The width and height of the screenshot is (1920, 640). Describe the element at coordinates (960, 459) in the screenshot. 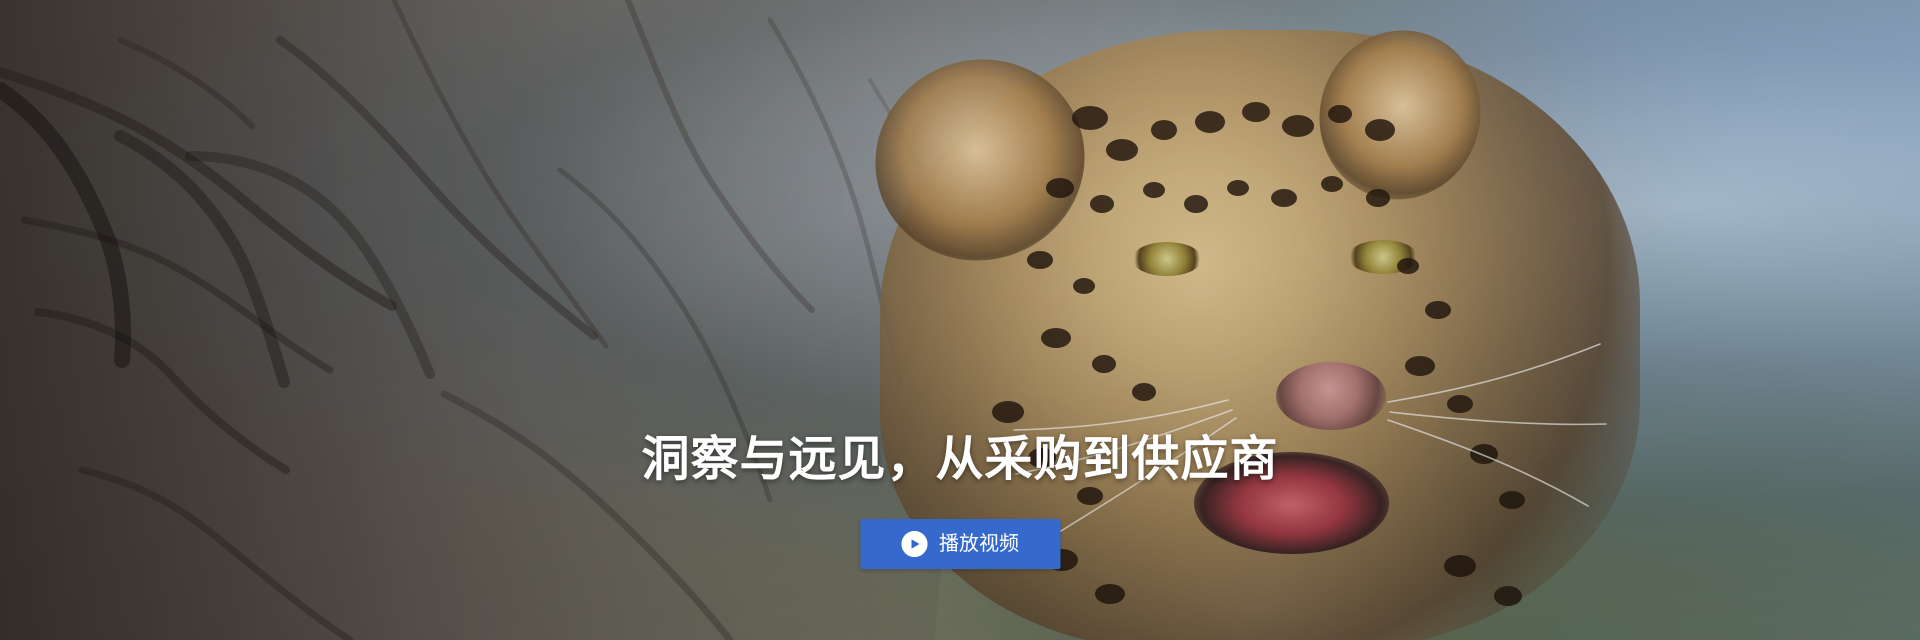

I see `hero-title: 洞察与远见，从采购到供应商` at that location.